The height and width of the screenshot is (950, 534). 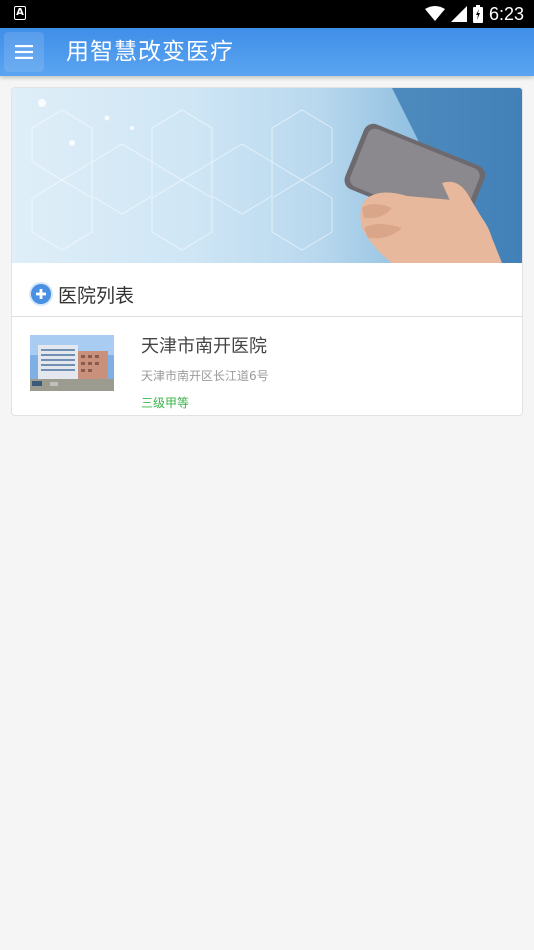 I want to click on hospital-level-badge: 三级甲等, so click(x=165, y=403).